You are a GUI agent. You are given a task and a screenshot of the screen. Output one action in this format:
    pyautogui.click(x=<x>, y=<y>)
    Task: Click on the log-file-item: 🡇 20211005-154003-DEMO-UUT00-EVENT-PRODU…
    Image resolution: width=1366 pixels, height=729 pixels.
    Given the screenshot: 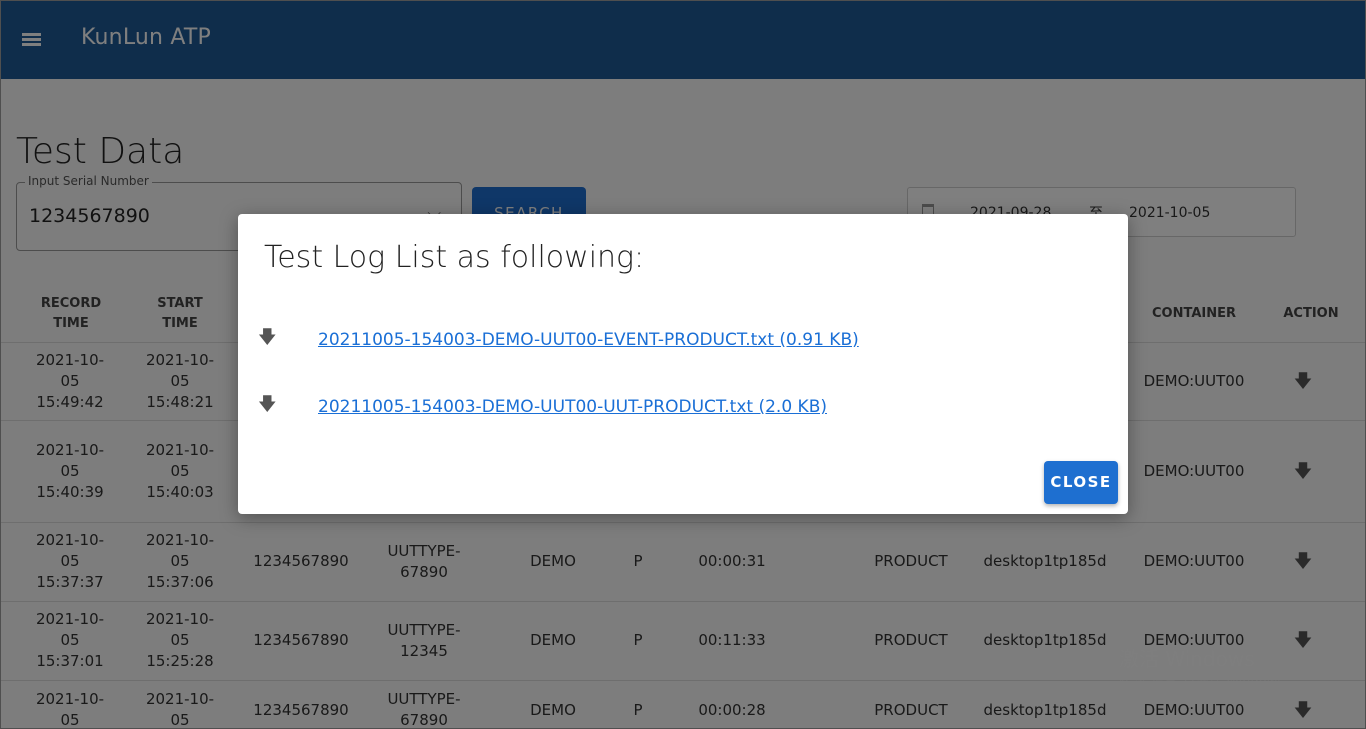 What is the action you would take?
    pyautogui.click(x=558, y=340)
    